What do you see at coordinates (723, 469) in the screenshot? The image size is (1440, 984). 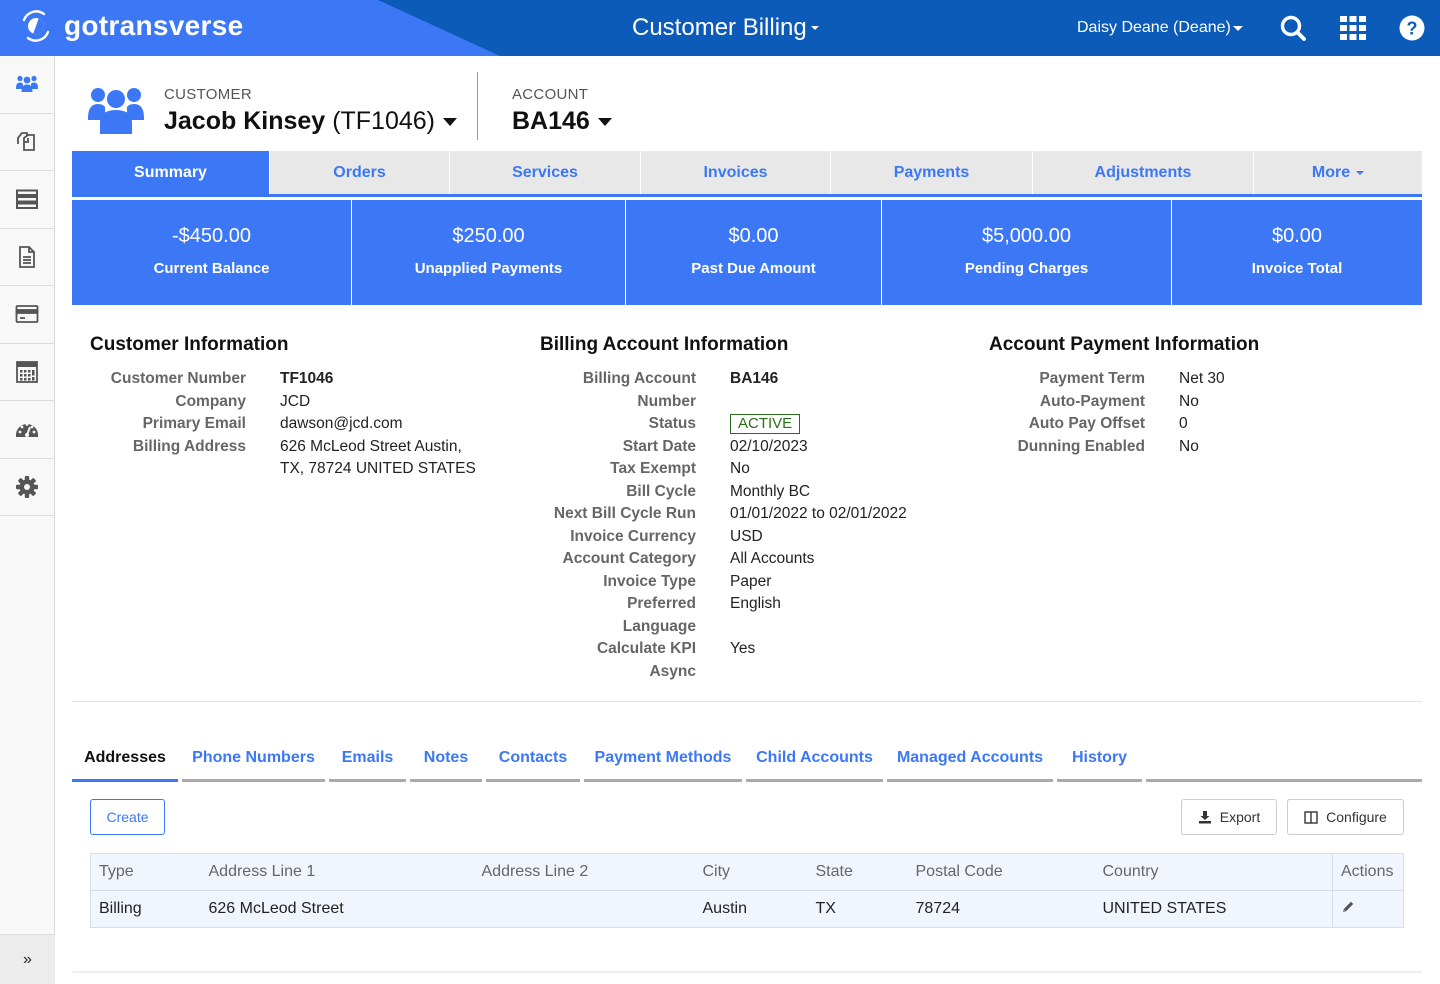 I see `info-row: Tax Exempt No` at bounding box center [723, 469].